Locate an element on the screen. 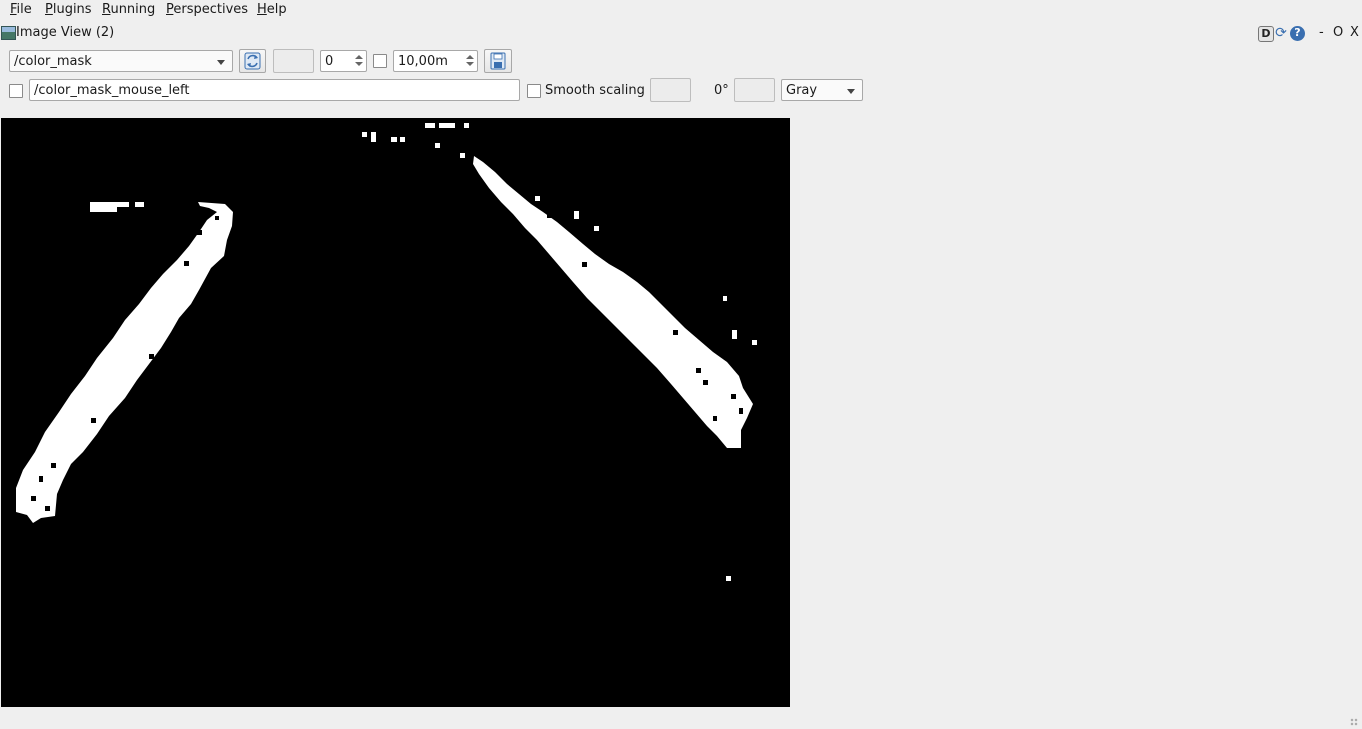 The height and width of the screenshot is (729, 1362). debug-button: D is located at coordinates (1266, 34).